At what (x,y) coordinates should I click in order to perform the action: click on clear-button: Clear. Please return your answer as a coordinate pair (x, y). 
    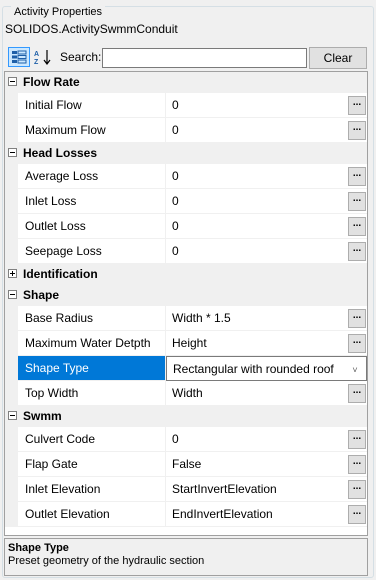
    Looking at the image, I should click on (338, 58).